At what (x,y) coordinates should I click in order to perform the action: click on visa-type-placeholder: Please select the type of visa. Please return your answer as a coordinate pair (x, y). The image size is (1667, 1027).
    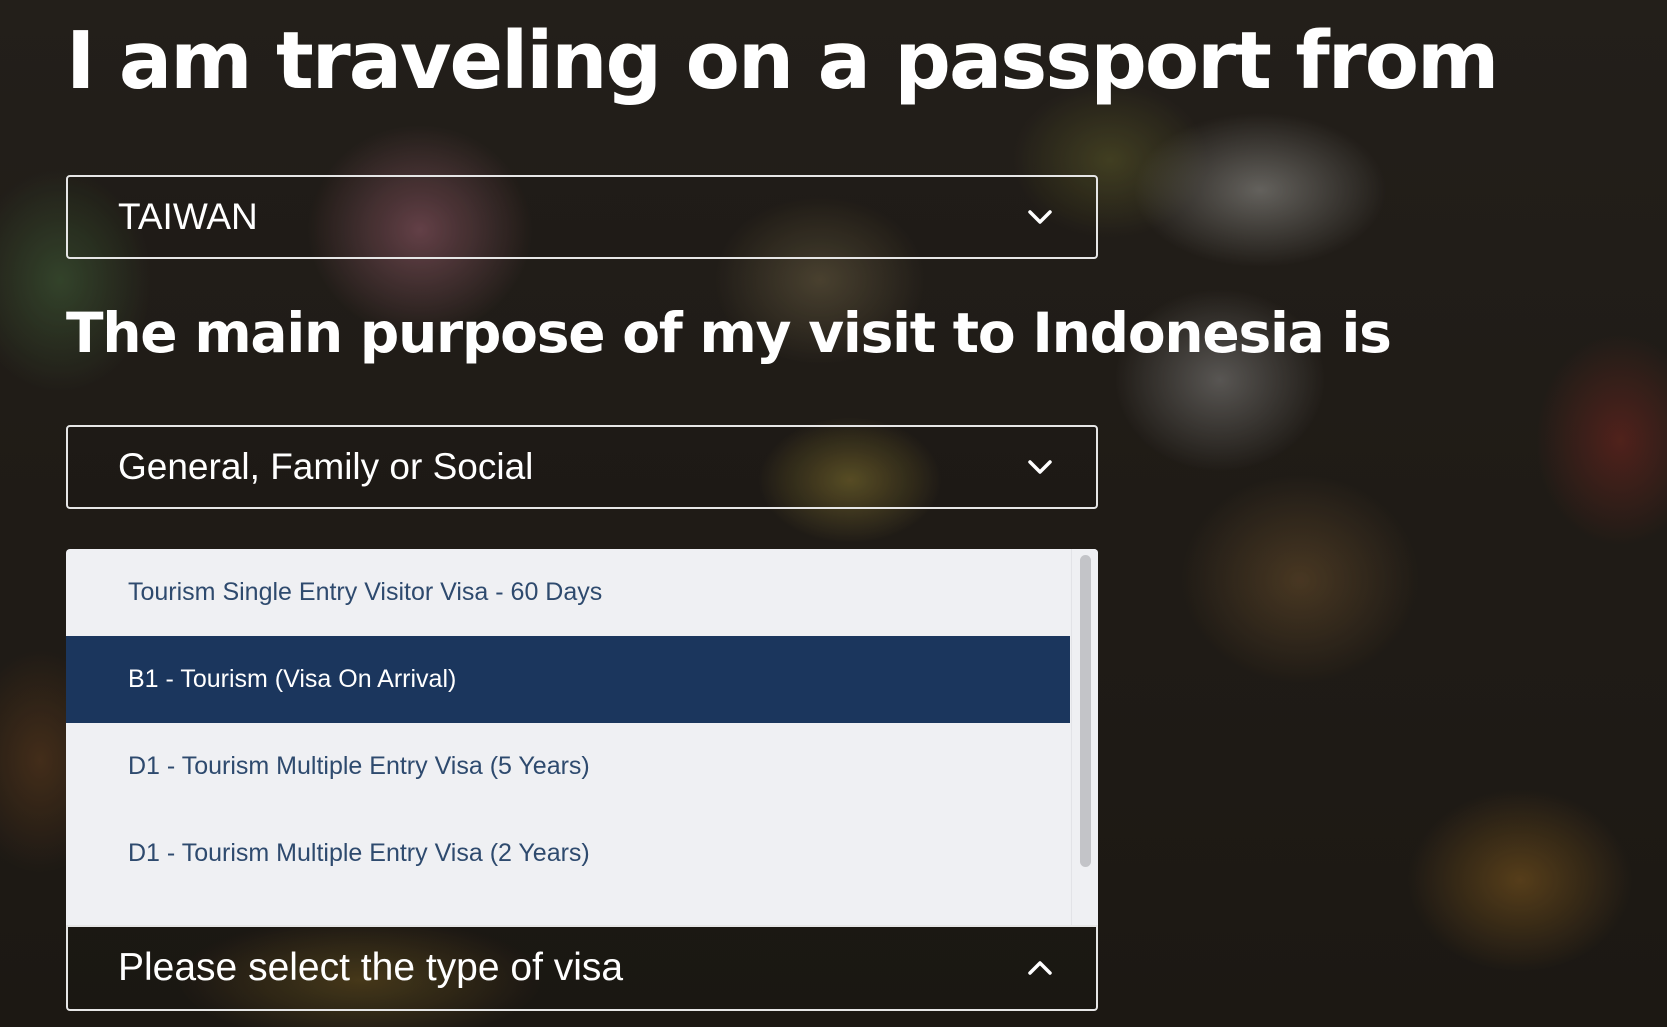
    Looking at the image, I should click on (371, 967).